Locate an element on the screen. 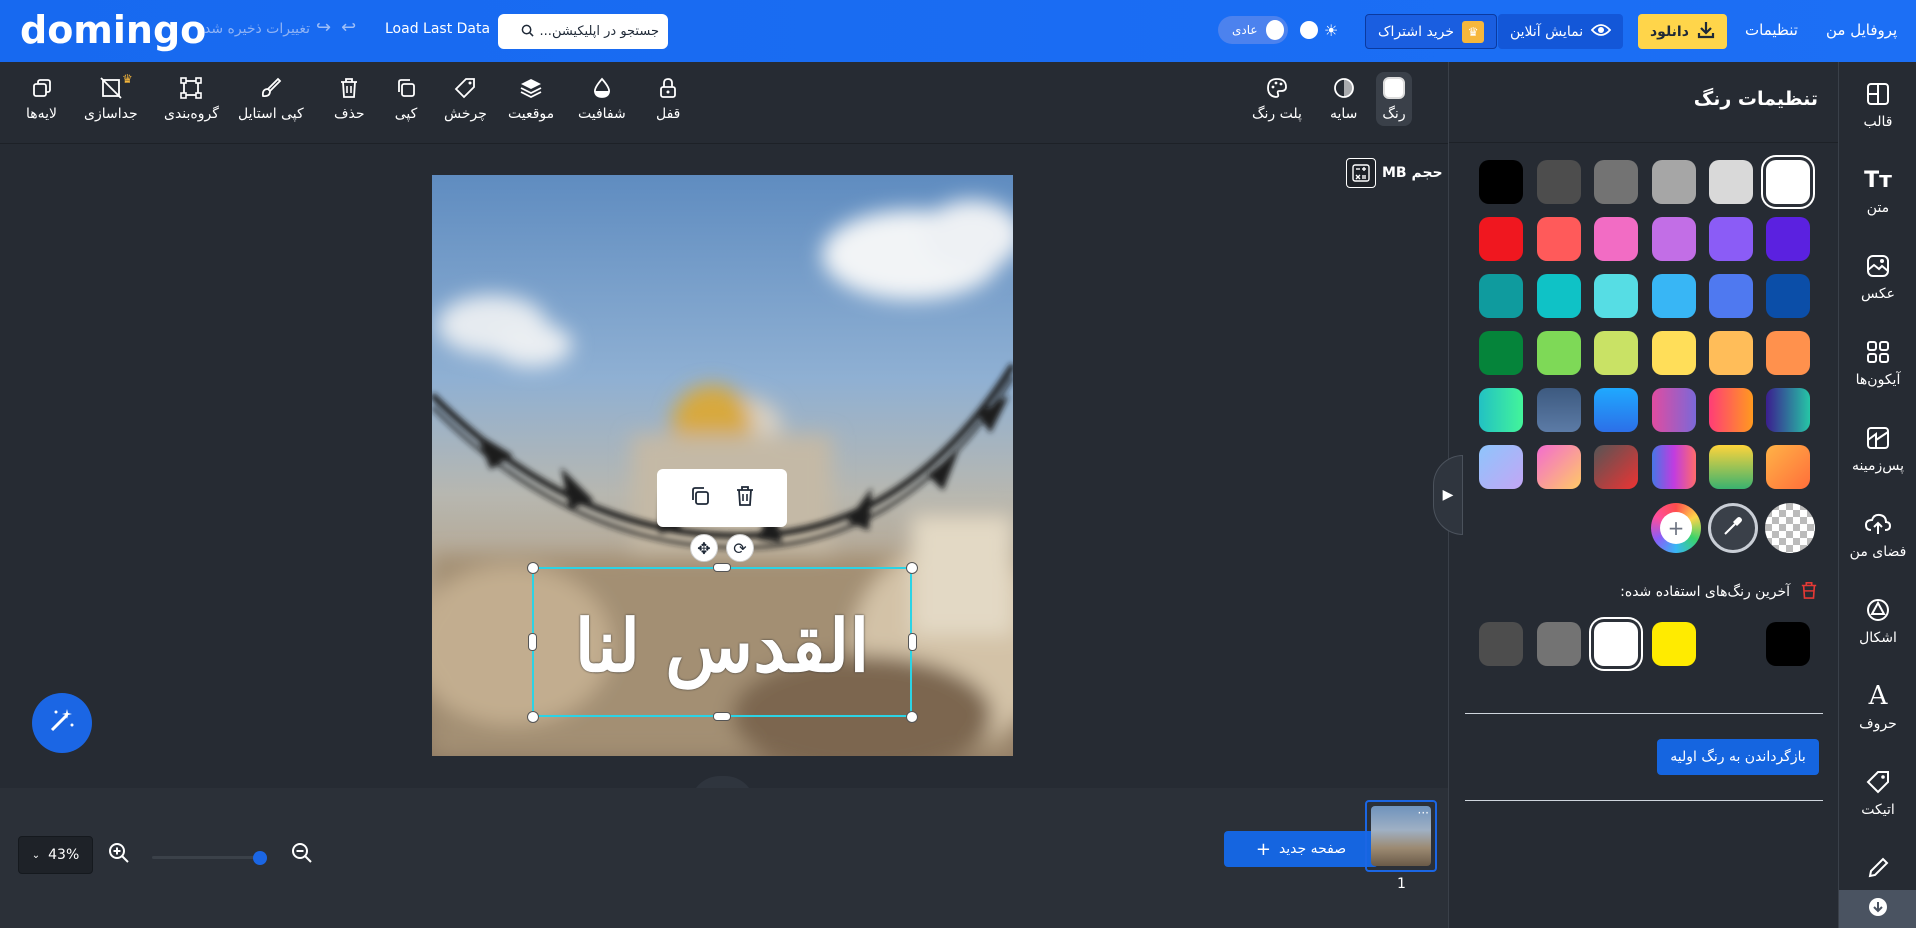 Image resolution: width=1916 pixels, height=928 pixels. redo-icon: ↪ is located at coordinates (323, 27).